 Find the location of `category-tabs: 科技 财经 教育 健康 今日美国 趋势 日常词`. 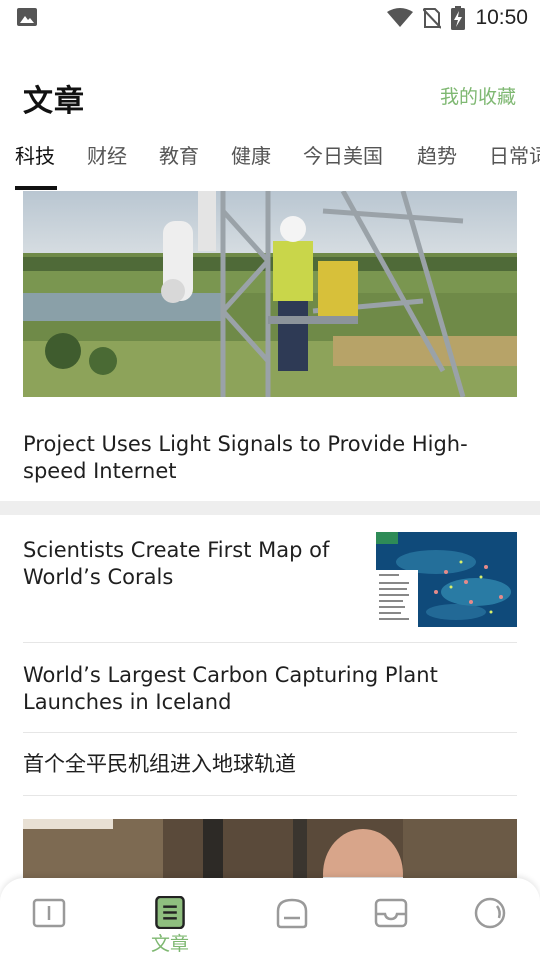

category-tabs: 科技 财经 教育 健康 今日美国 趋势 日常词 is located at coordinates (270, 163).